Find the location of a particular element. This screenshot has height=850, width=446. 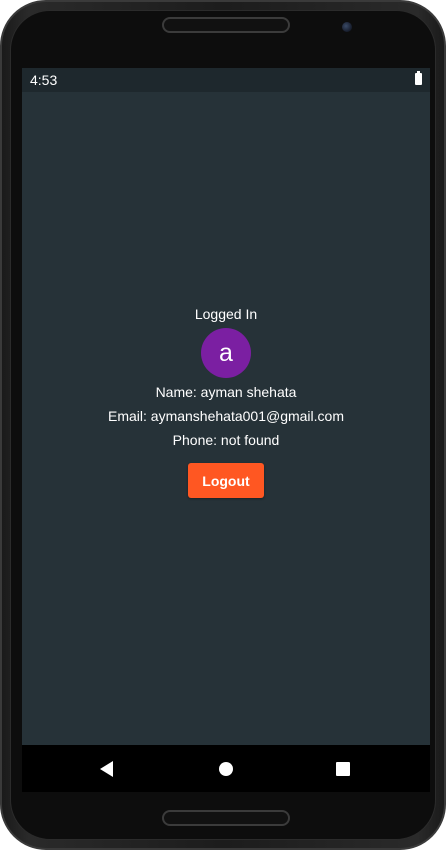

front-camera is located at coordinates (347, 27).